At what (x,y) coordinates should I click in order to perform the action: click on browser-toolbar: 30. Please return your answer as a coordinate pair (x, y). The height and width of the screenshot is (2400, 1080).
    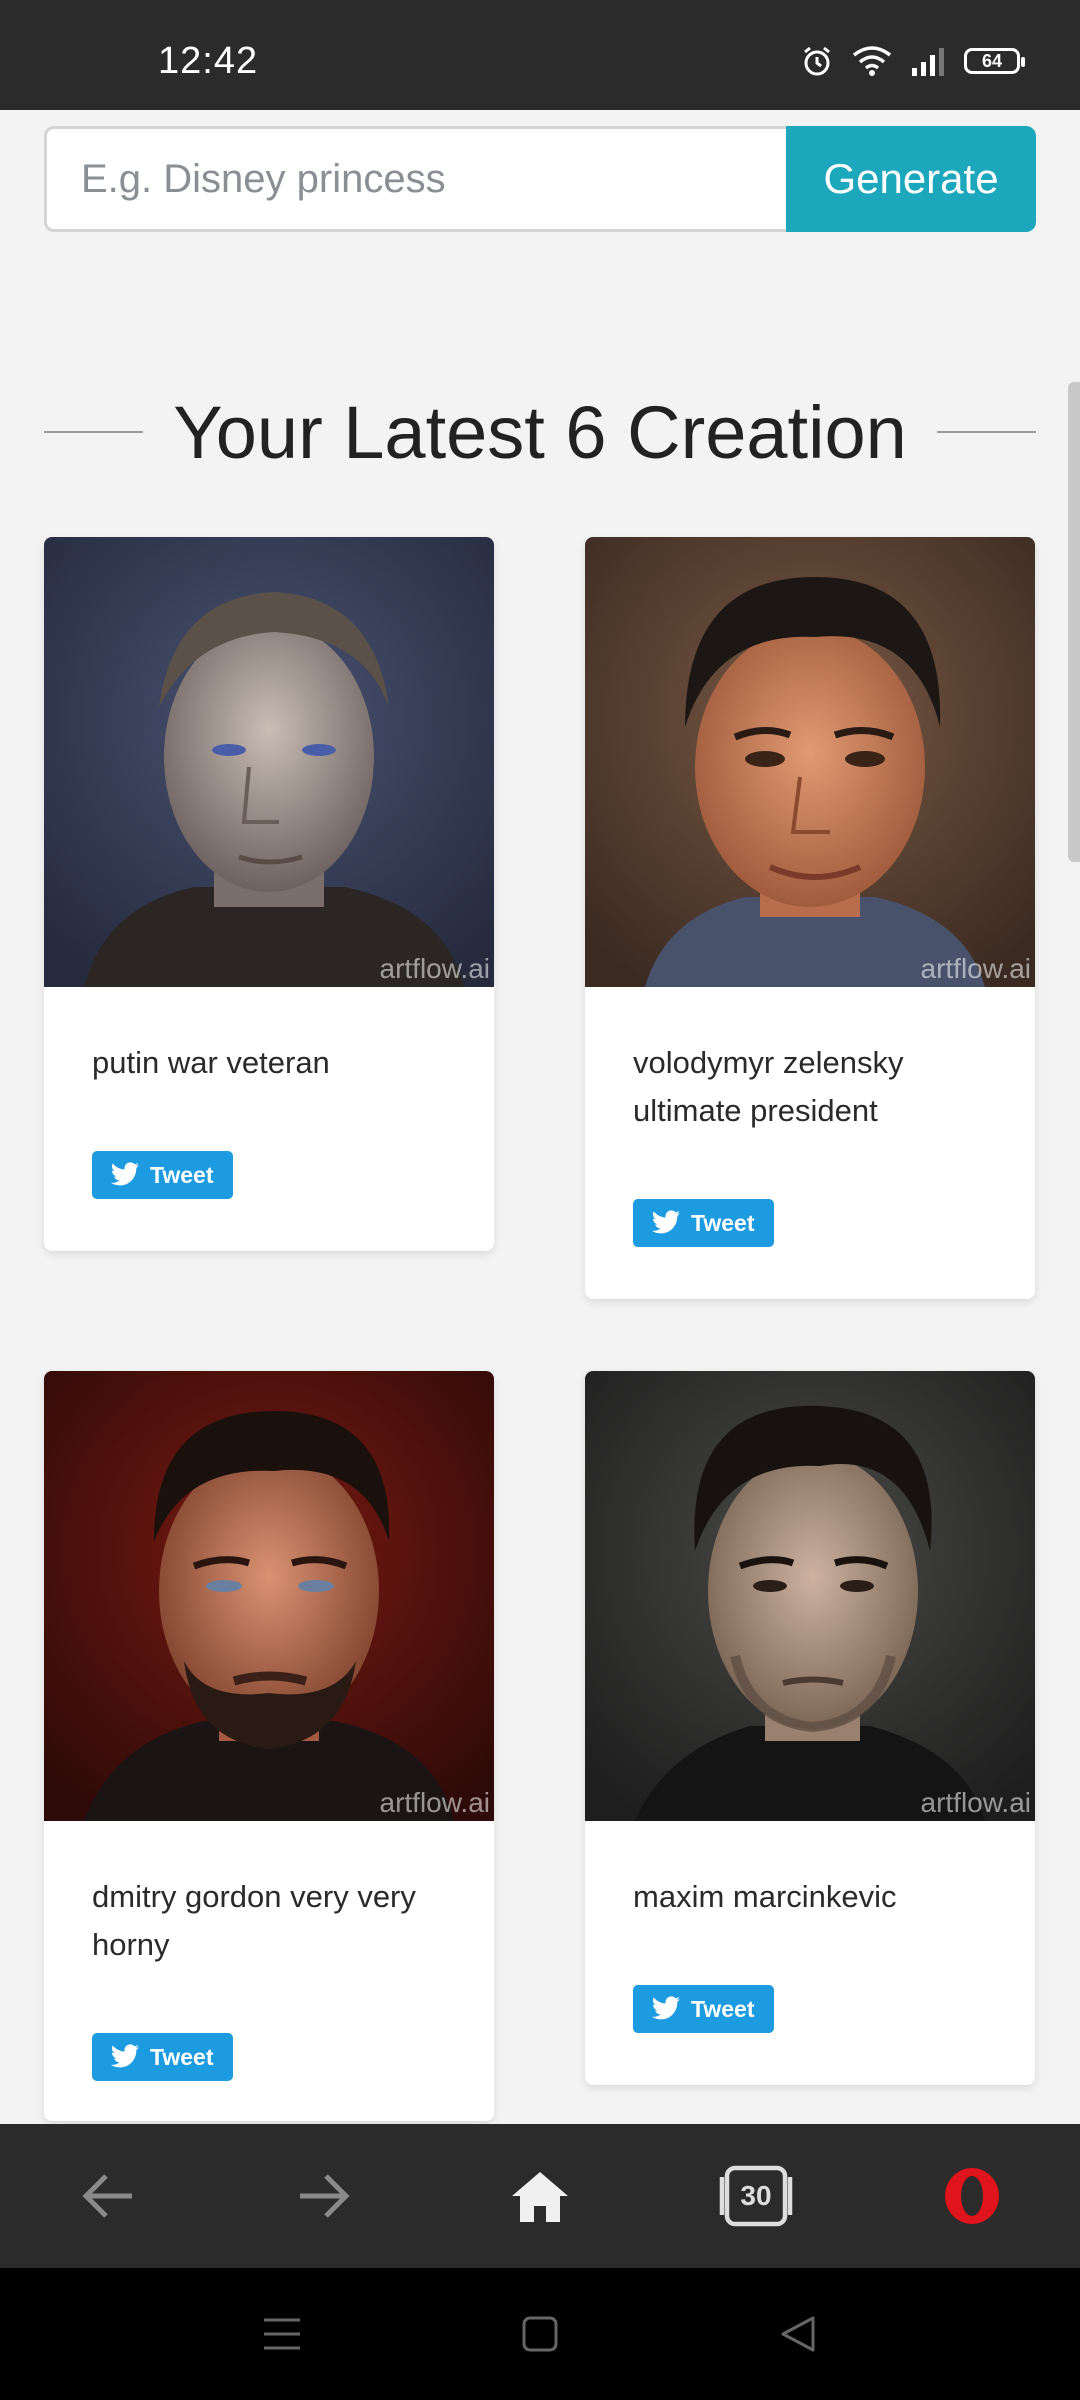
    Looking at the image, I should click on (540, 2196).